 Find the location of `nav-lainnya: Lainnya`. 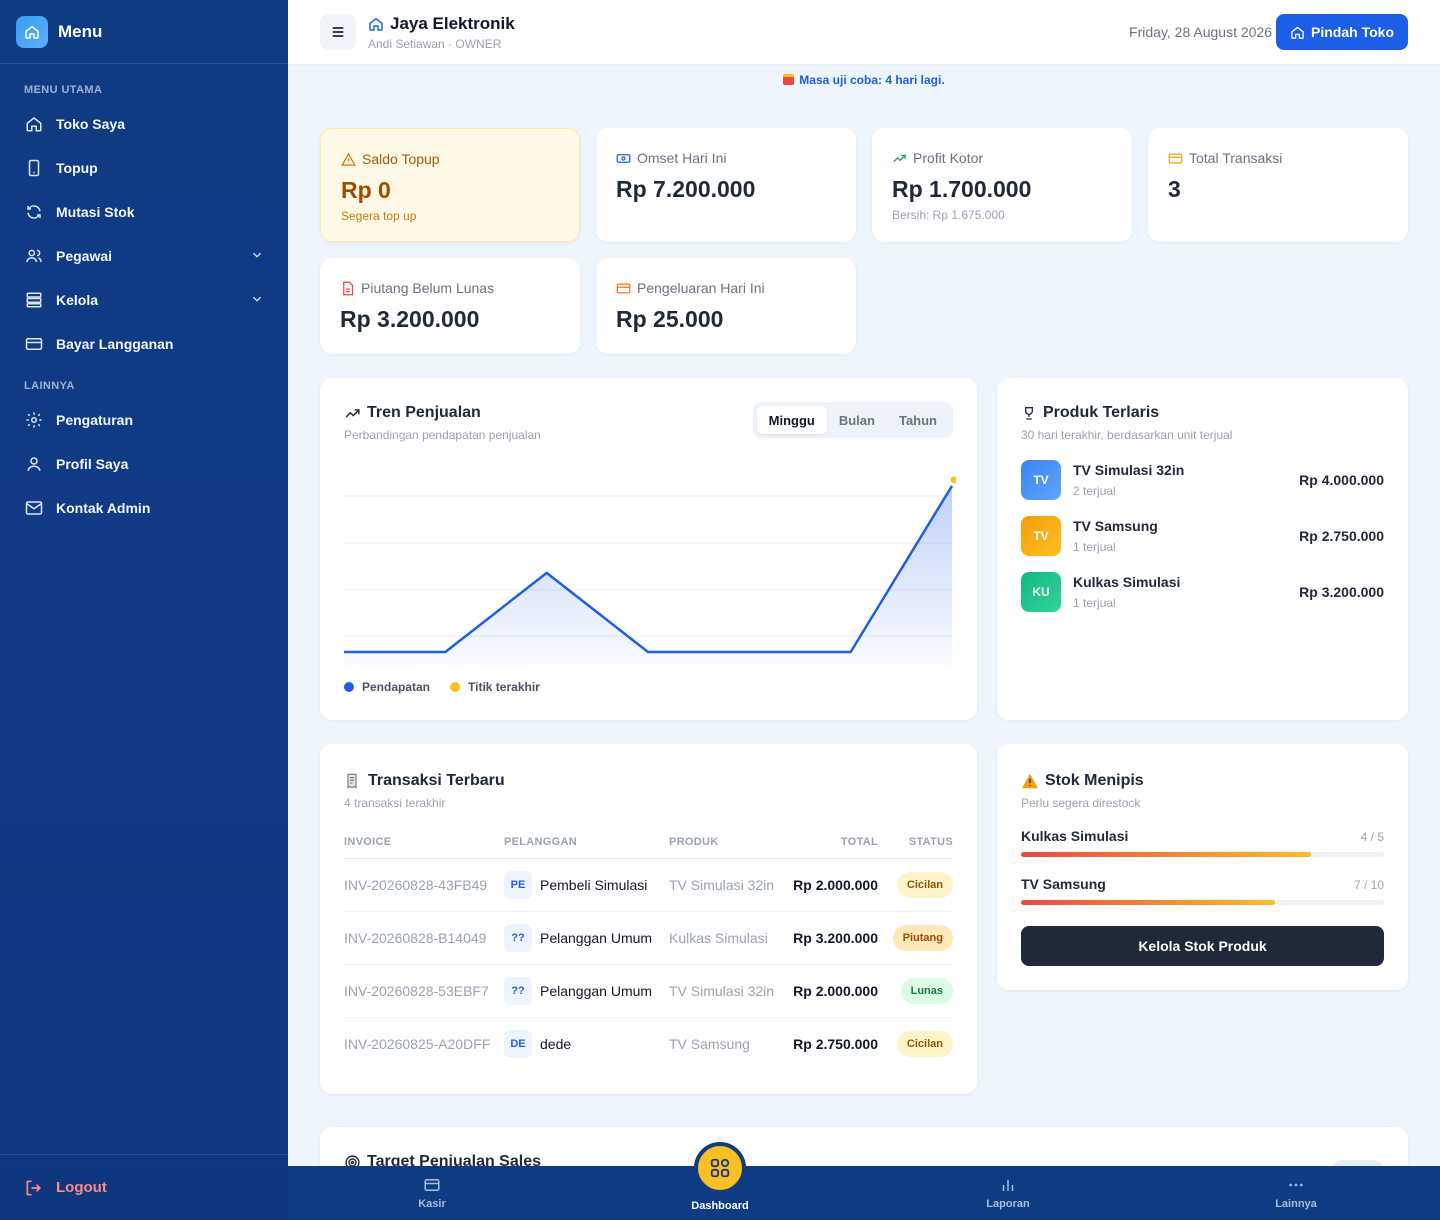

nav-lainnya: Lainnya is located at coordinates (1296, 1193).